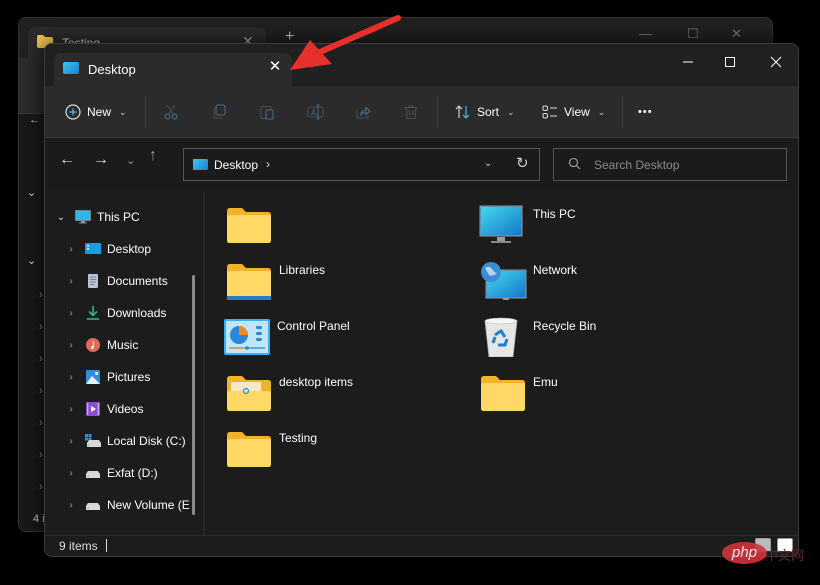  I want to click on annotation-arrow, so click(345, 42).